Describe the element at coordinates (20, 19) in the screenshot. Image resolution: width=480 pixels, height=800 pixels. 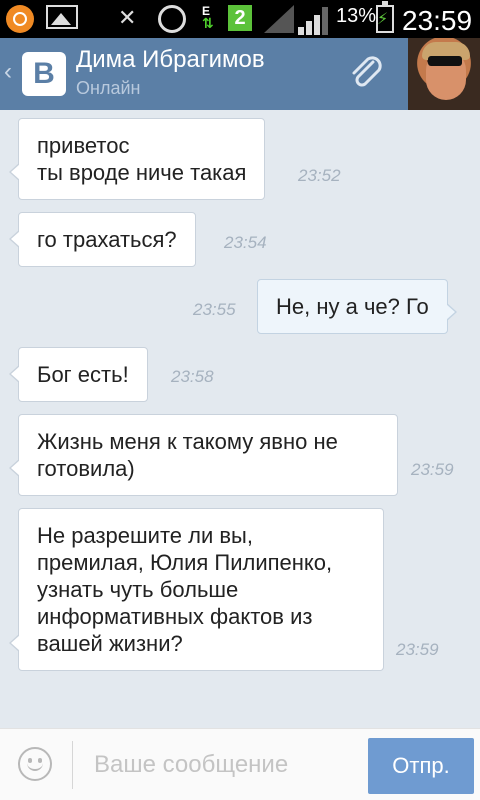
I see `notification-app-icon` at that location.